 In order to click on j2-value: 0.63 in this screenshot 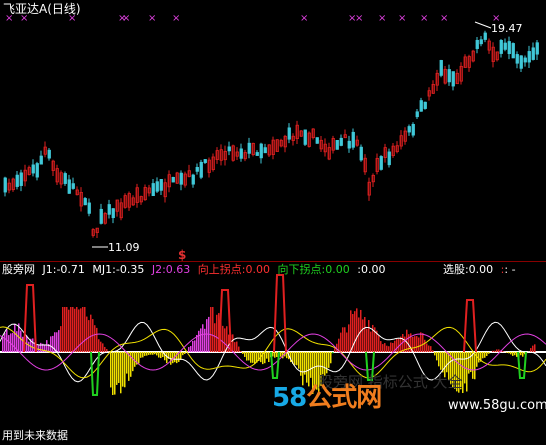, I will do `click(178, 269)`.